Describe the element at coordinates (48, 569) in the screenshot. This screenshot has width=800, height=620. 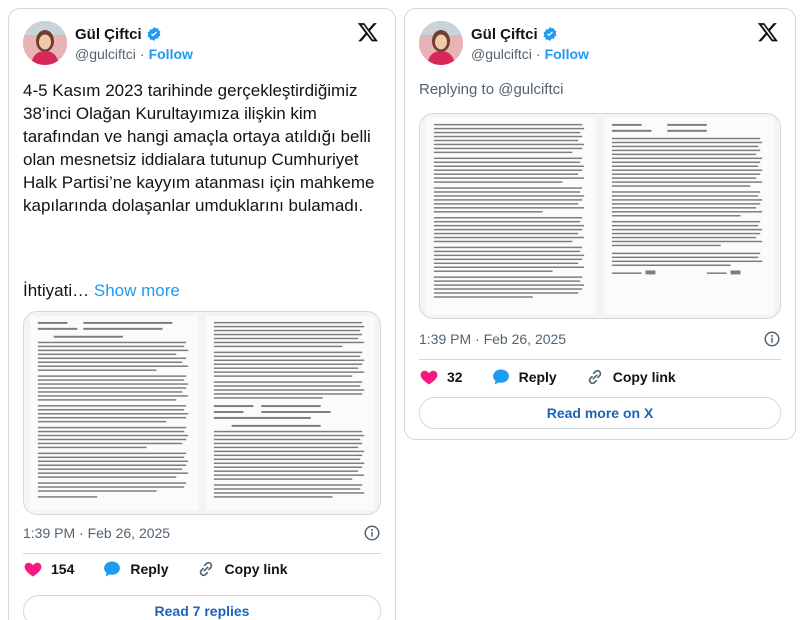
I see `like-button: 154` at that location.